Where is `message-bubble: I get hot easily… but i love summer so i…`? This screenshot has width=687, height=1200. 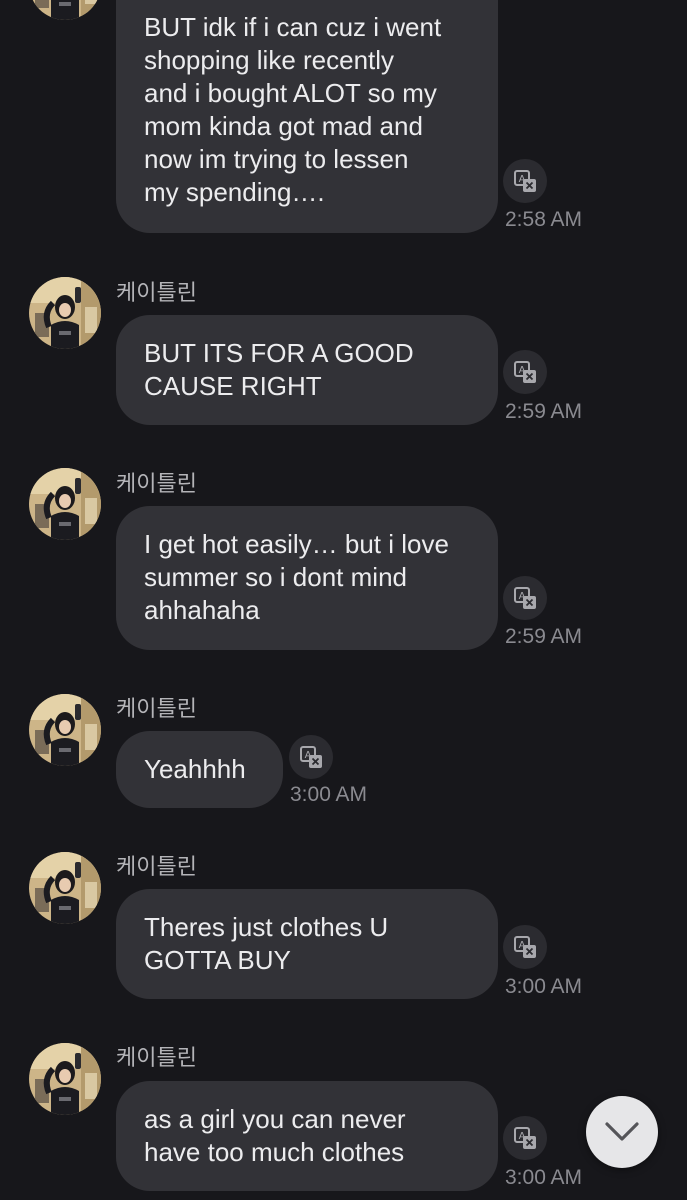
message-bubble: I get hot easily… but i love summer so i… is located at coordinates (307, 578).